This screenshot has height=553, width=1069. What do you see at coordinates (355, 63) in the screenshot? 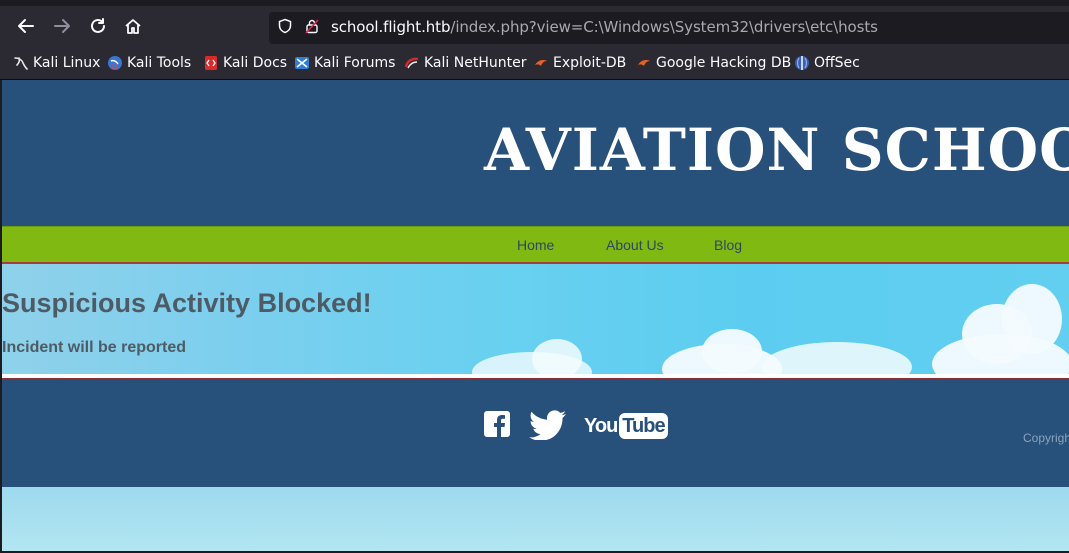
I see `bookmark-label: Kali Forums` at bounding box center [355, 63].